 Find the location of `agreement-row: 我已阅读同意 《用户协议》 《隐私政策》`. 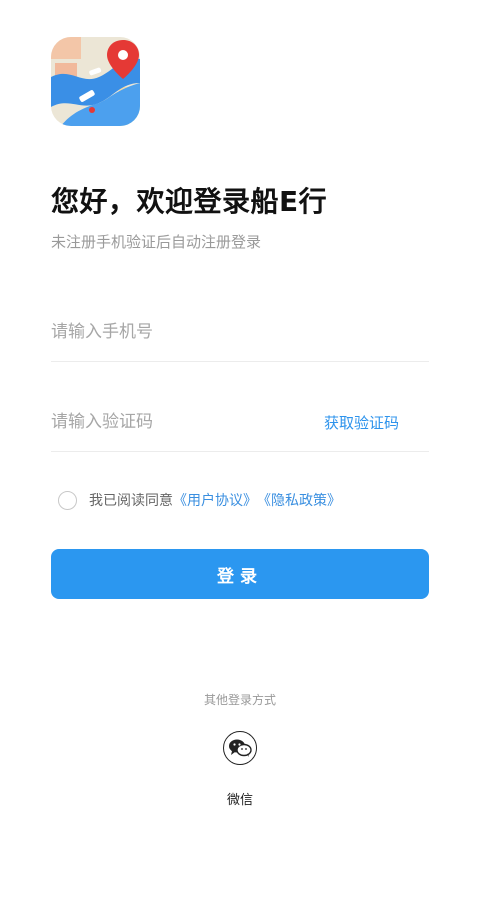

agreement-row: 我已阅读同意 《用户协议》 《隐私政策》 is located at coordinates (199, 500).